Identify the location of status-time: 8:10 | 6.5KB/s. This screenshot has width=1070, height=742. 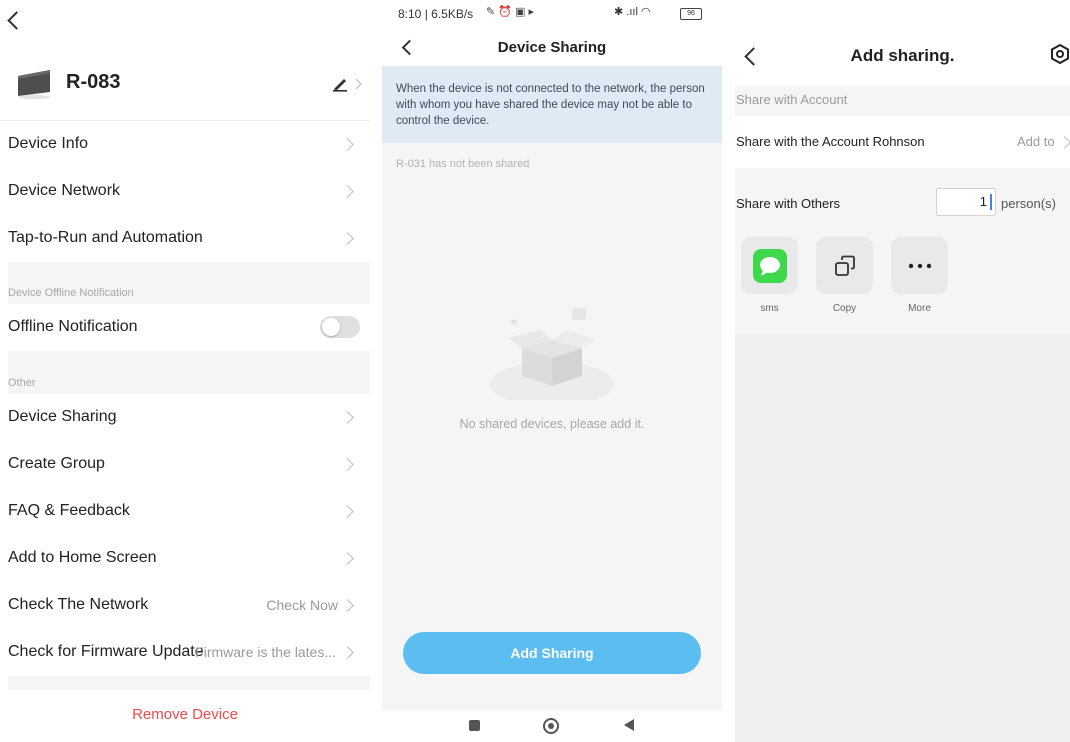
(436, 14).